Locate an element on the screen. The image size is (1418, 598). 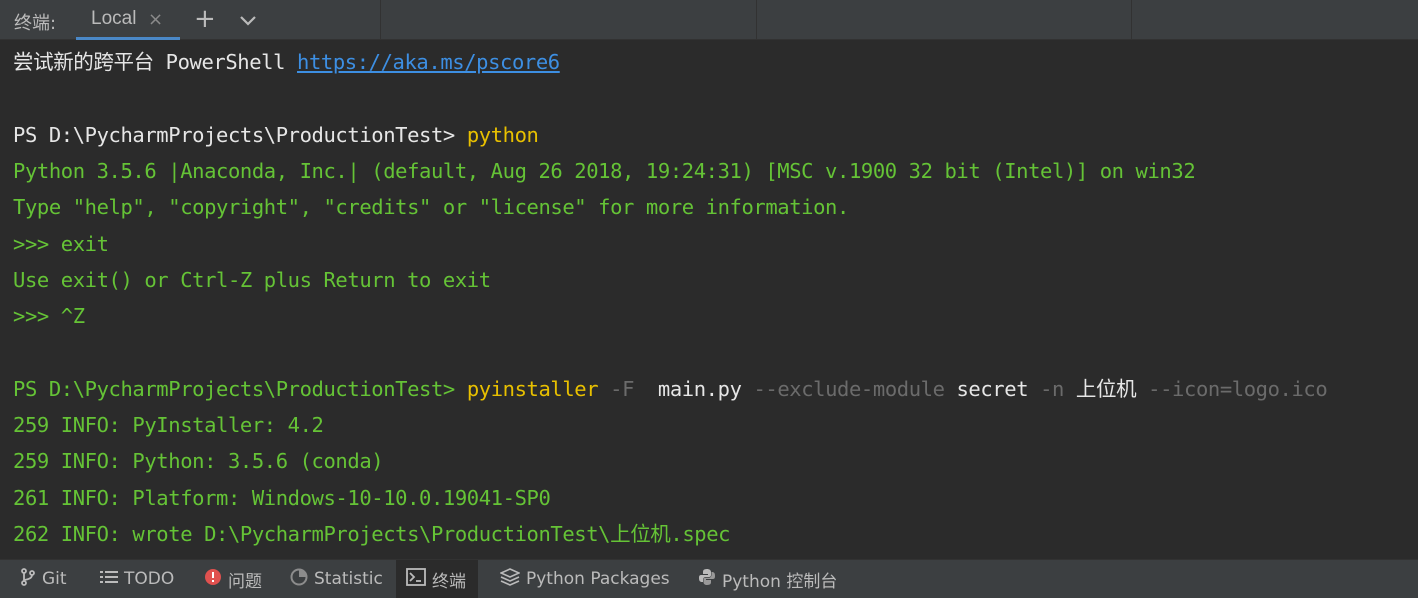
tool-todo-button: TODO is located at coordinates (137, 579).